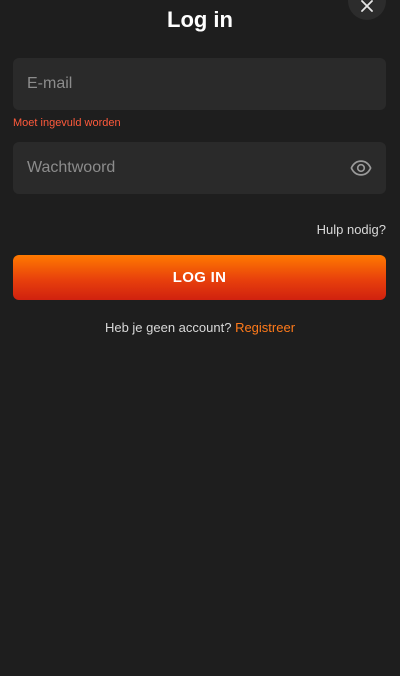  Describe the element at coordinates (351, 230) in the screenshot. I see `help-link: Hulp nodig?` at that location.